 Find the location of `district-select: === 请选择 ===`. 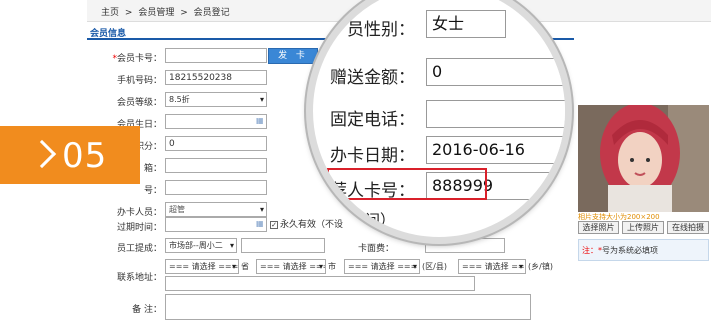

district-select: === 请选择 === is located at coordinates (382, 266).